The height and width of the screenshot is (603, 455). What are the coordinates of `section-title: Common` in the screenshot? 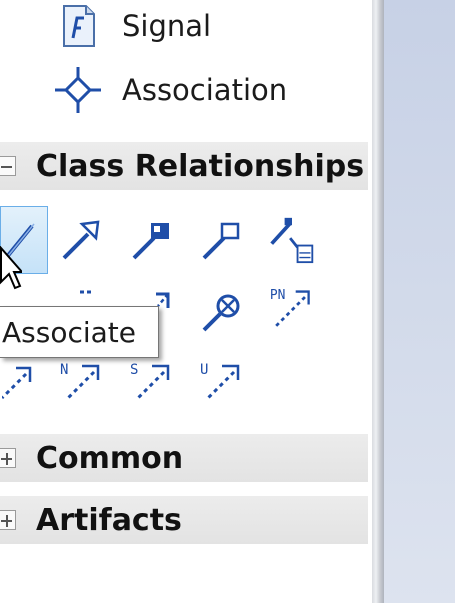 It's located at (110, 458).